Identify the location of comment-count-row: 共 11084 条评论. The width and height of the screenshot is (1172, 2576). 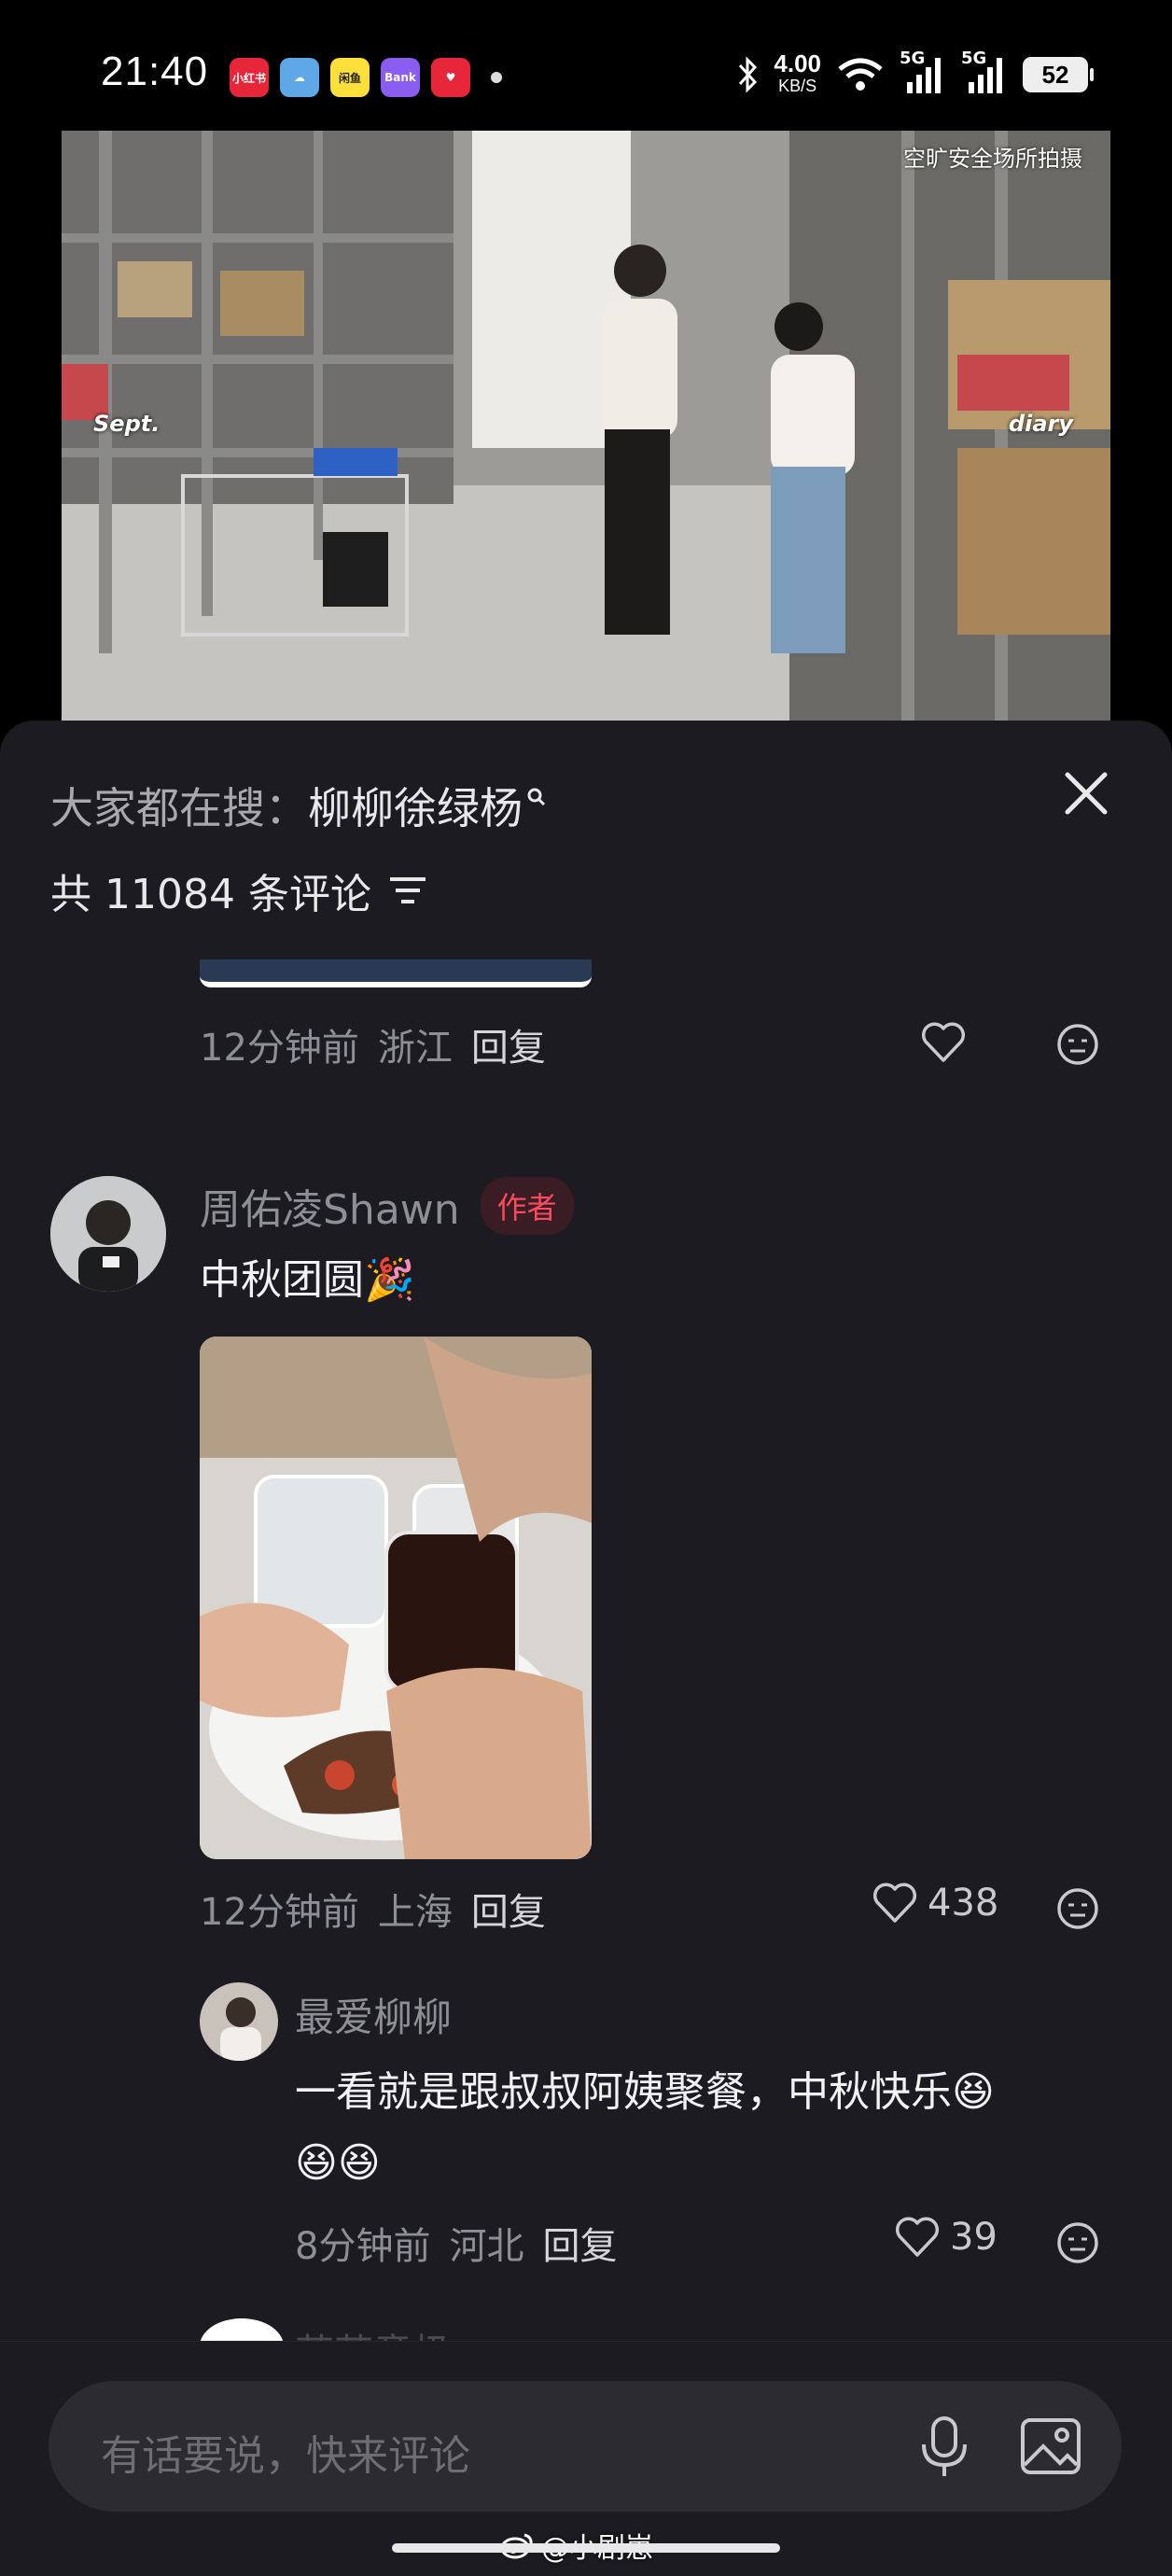
(238, 890).